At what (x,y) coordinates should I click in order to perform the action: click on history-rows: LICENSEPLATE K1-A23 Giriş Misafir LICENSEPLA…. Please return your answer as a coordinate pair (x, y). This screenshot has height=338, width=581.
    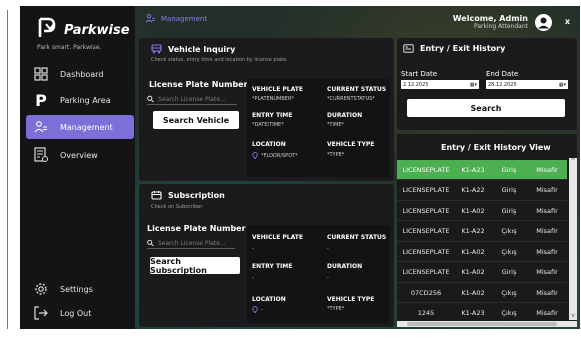
    Looking at the image, I should click on (483, 242).